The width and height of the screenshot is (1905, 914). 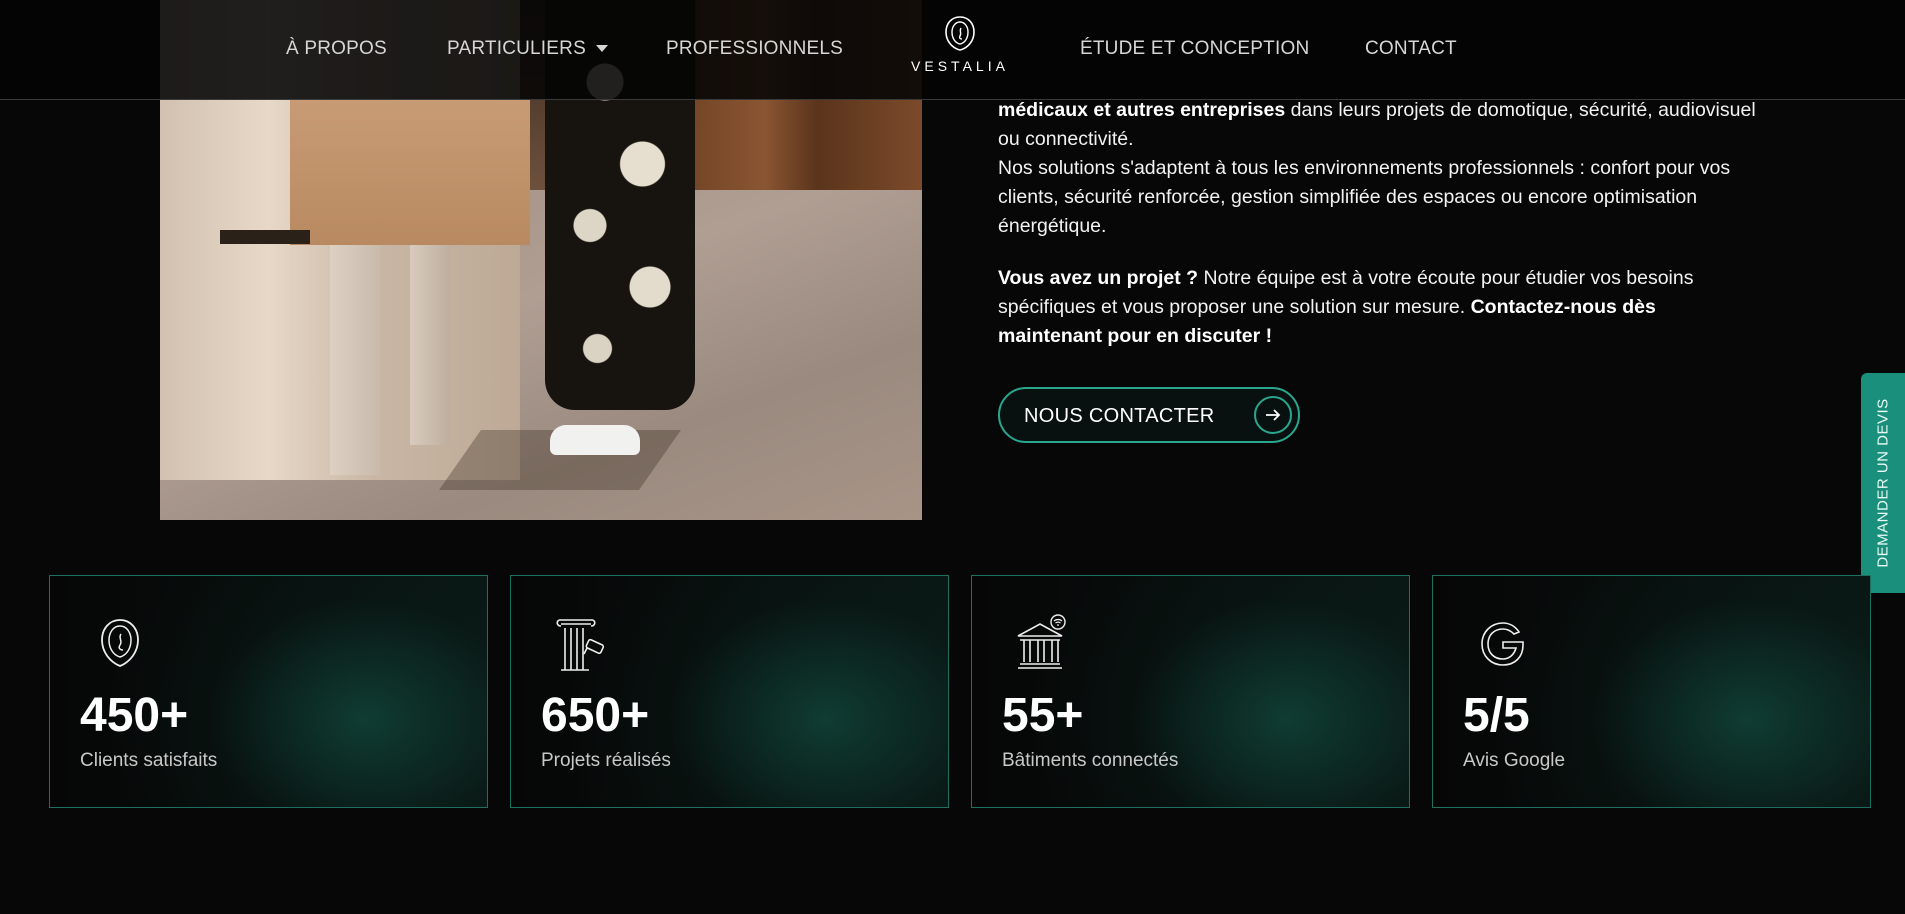 I want to click on logo: VESTALIA, so click(x=960, y=46).